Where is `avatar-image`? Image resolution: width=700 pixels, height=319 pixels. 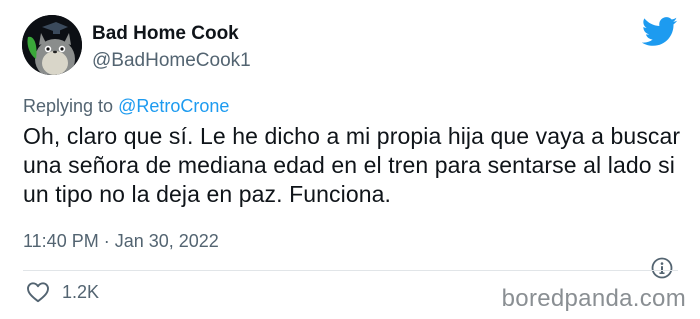 avatar-image is located at coordinates (52, 45).